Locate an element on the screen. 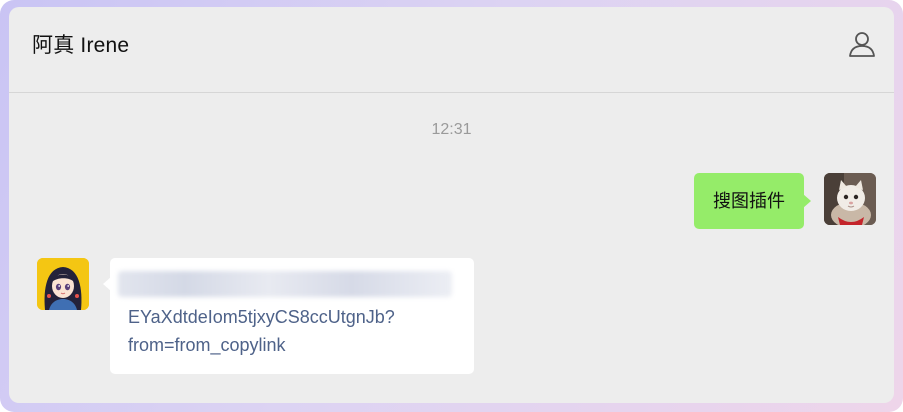 This screenshot has height=412, width=903. redacted-url-line is located at coordinates (285, 284).